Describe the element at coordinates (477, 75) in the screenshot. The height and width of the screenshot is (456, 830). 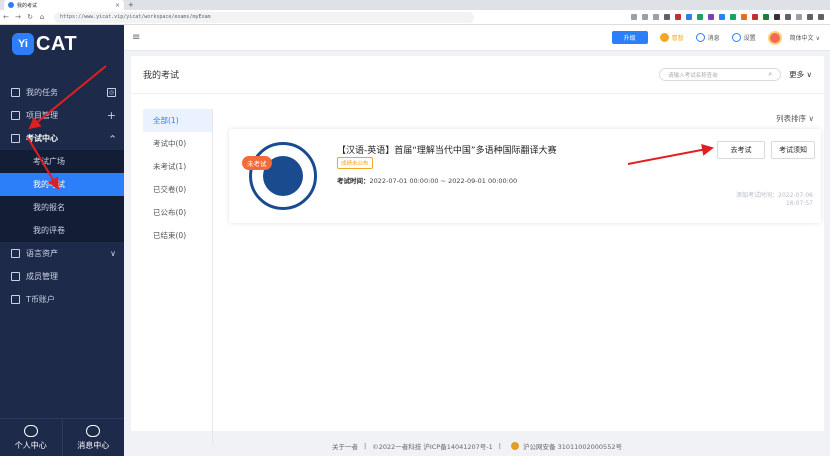
I see `main-header: 我的考试 请输入考试名称查询 ⌕ 更多 ∨` at that location.